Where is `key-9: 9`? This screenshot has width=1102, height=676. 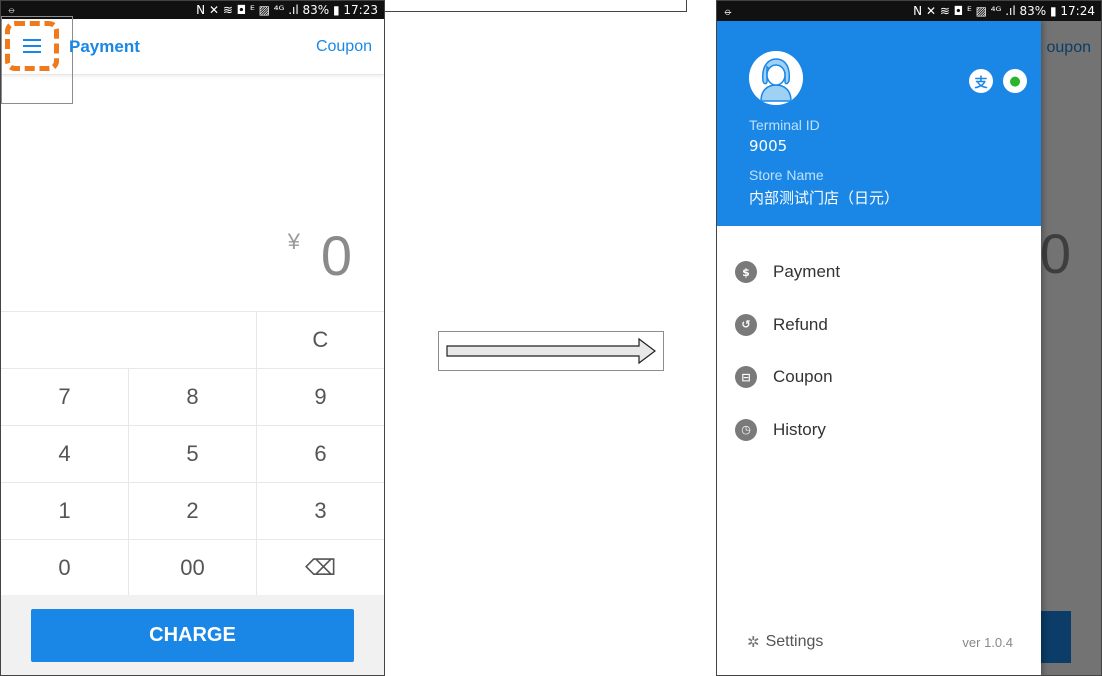 key-9: 9 is located at coordinates (320, 397).